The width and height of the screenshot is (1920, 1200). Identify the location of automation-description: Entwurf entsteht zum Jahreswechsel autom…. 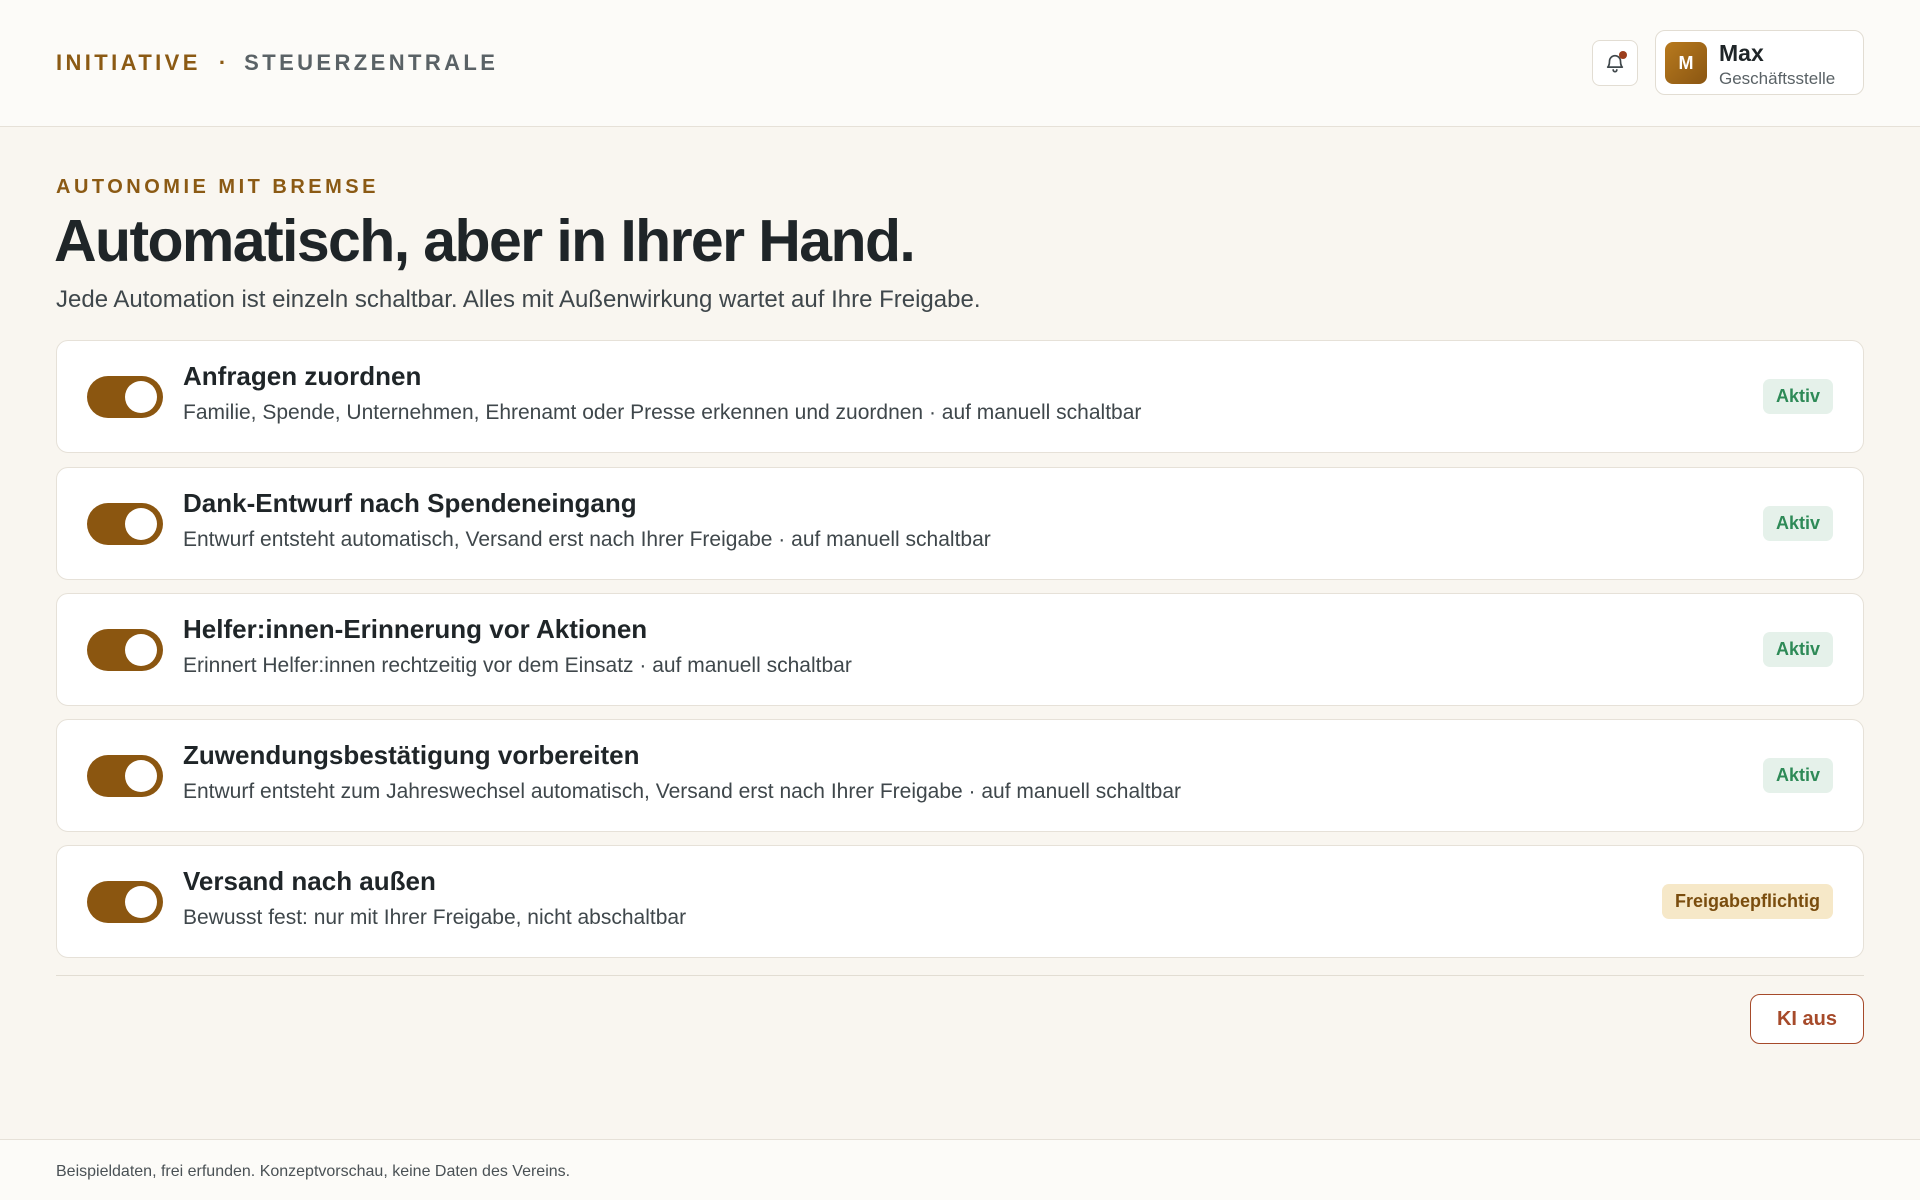
(682, 791).